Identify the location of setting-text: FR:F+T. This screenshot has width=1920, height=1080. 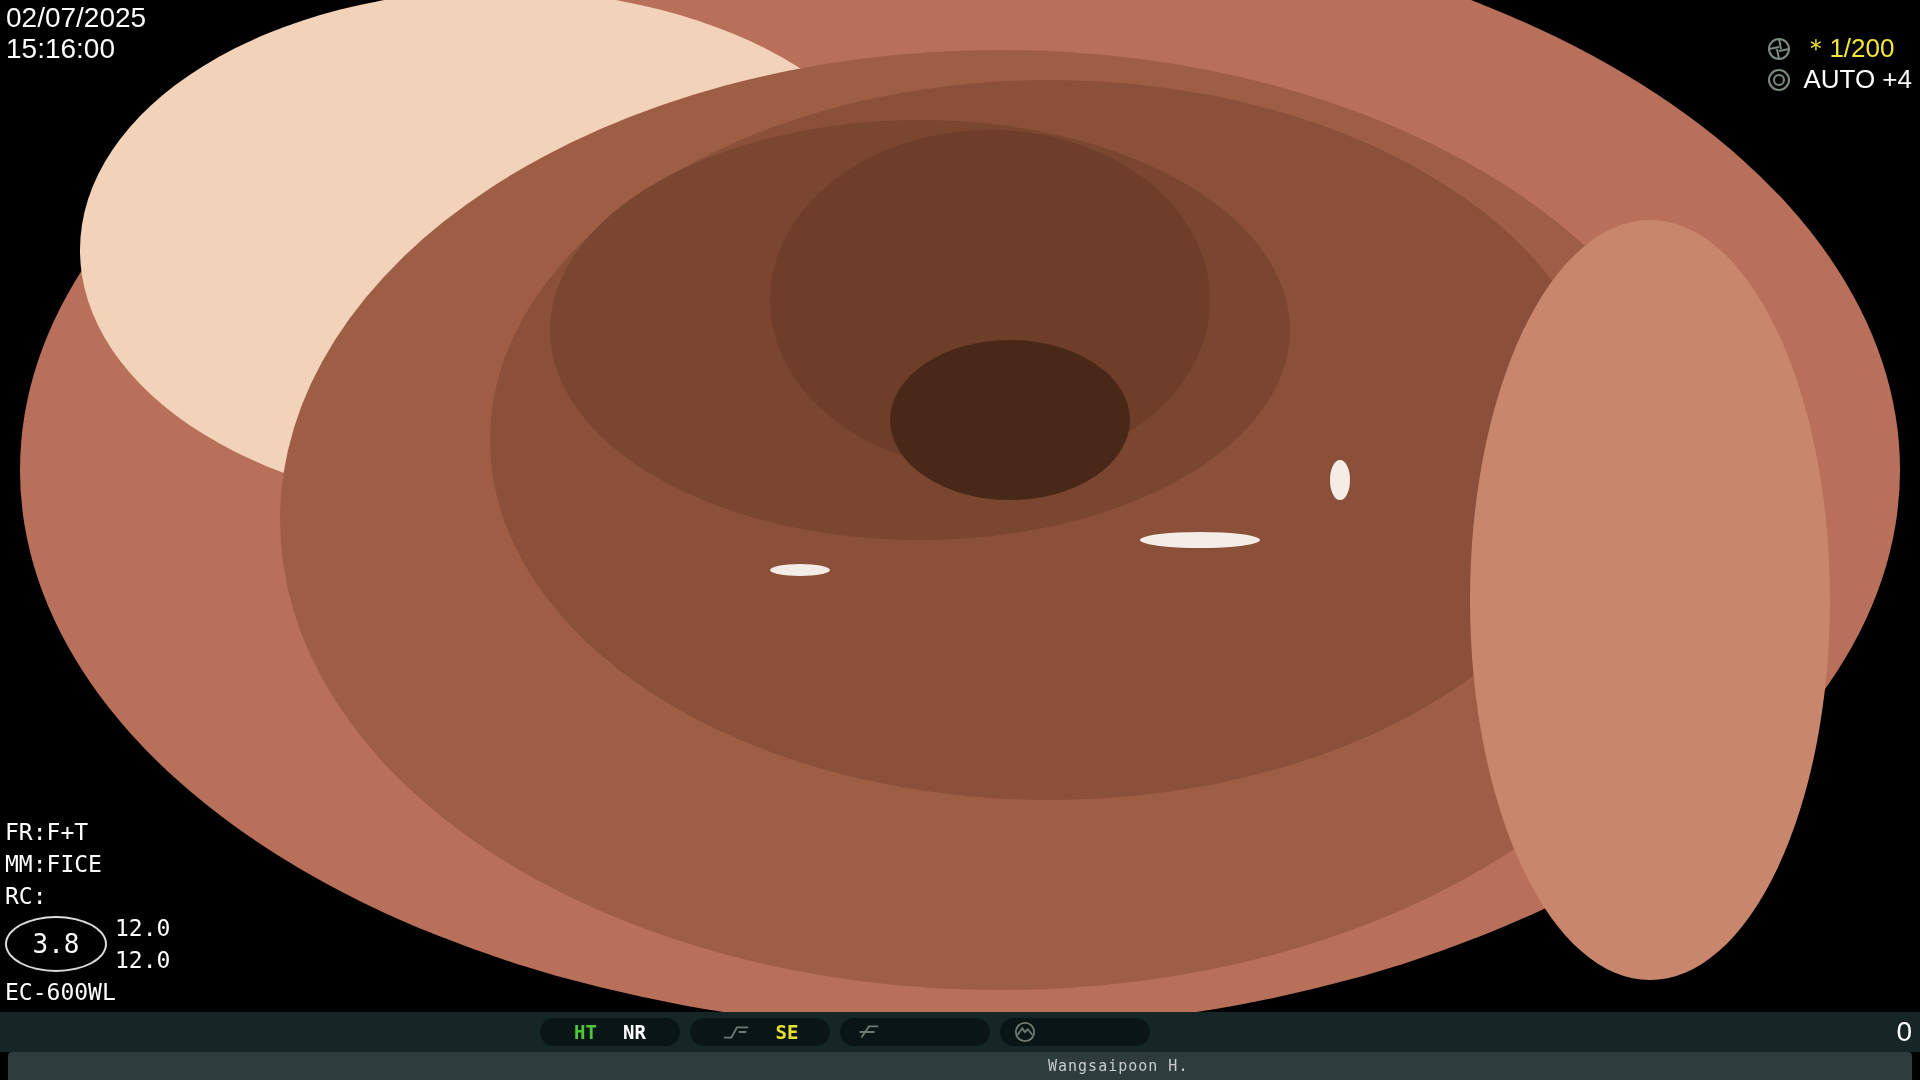
(47, 832).